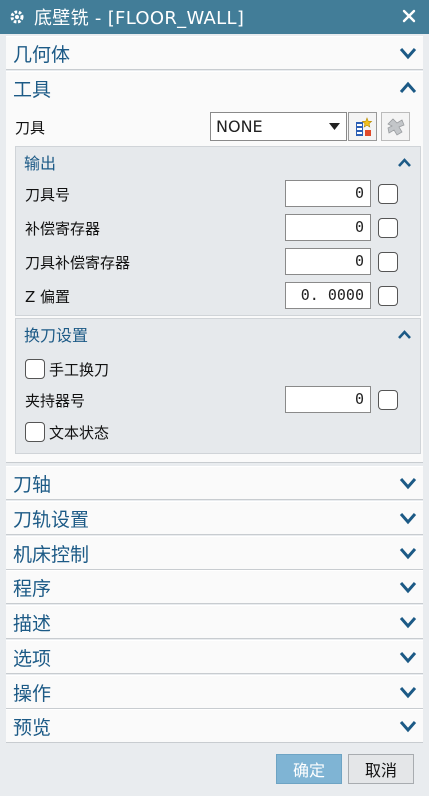 The width and height of the screenshot is (429, 796). Describe the element at coordinates (388, 194) in the screenshot. I see `tool-number-checkbox` at that location.